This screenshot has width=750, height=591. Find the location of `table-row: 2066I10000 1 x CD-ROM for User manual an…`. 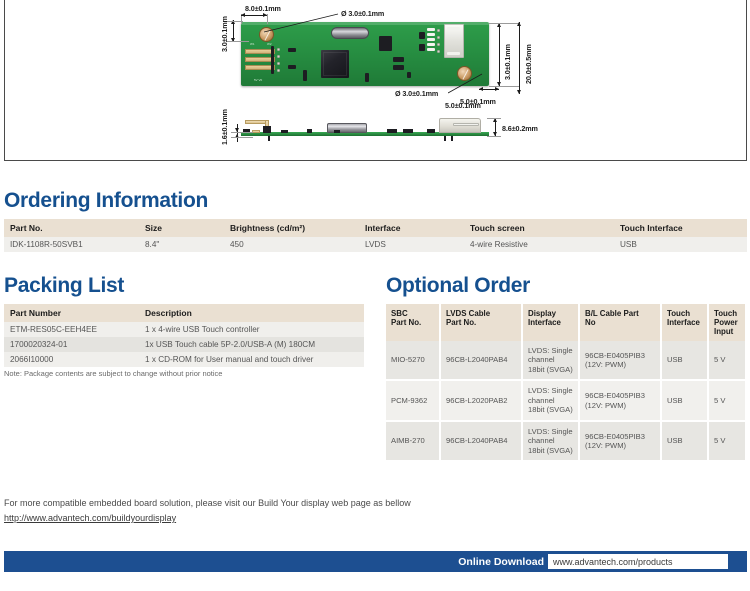

table-row: 2066I10000 1 x CD-ROM for User manual an… is located at coordinates (184, 359).